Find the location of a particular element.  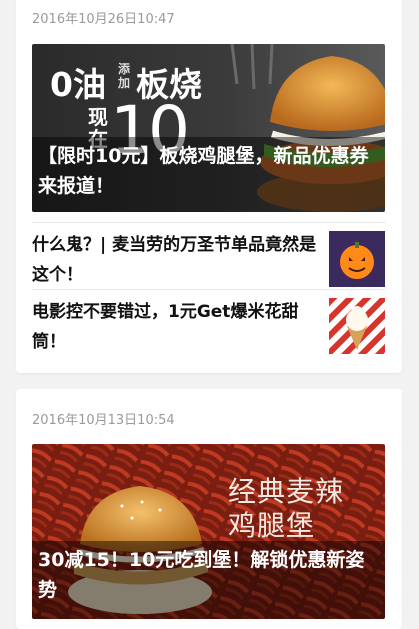

halloween-pumpkin-icon is located at coordinates (357, 259).